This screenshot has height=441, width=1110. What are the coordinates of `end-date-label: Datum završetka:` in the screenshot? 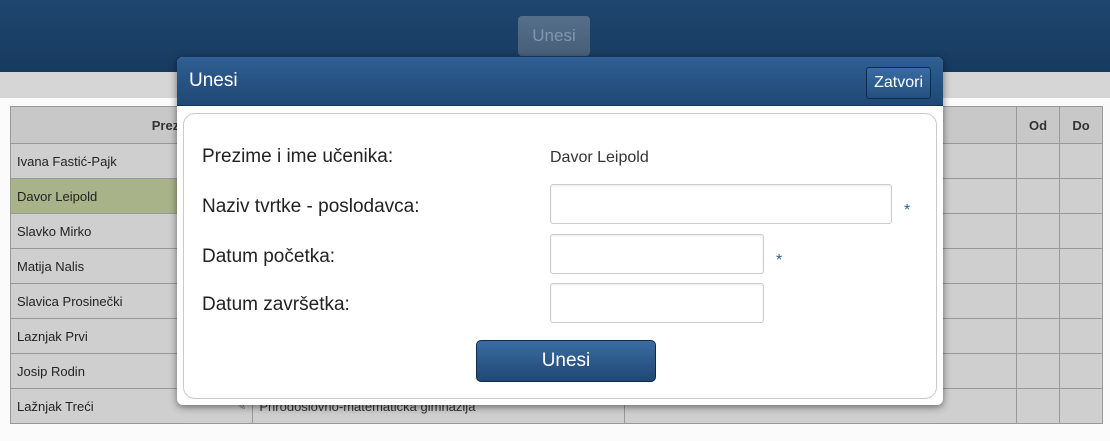 It's located at (276, 304).